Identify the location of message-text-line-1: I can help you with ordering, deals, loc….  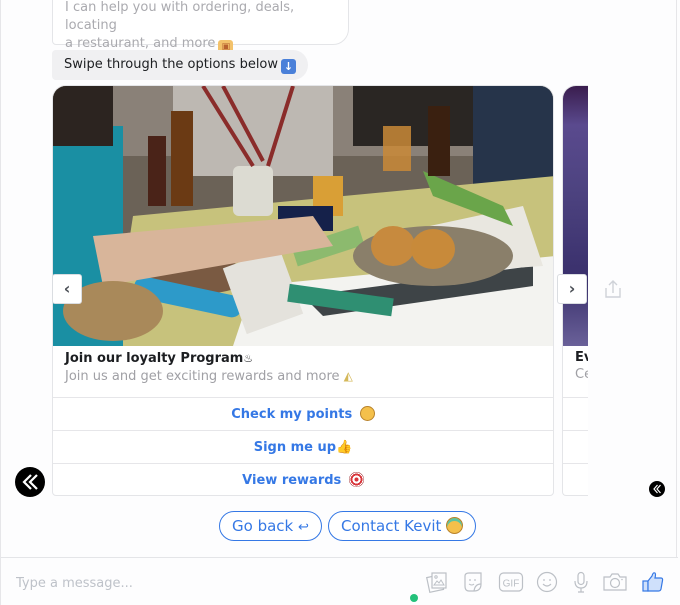
(180, 16).